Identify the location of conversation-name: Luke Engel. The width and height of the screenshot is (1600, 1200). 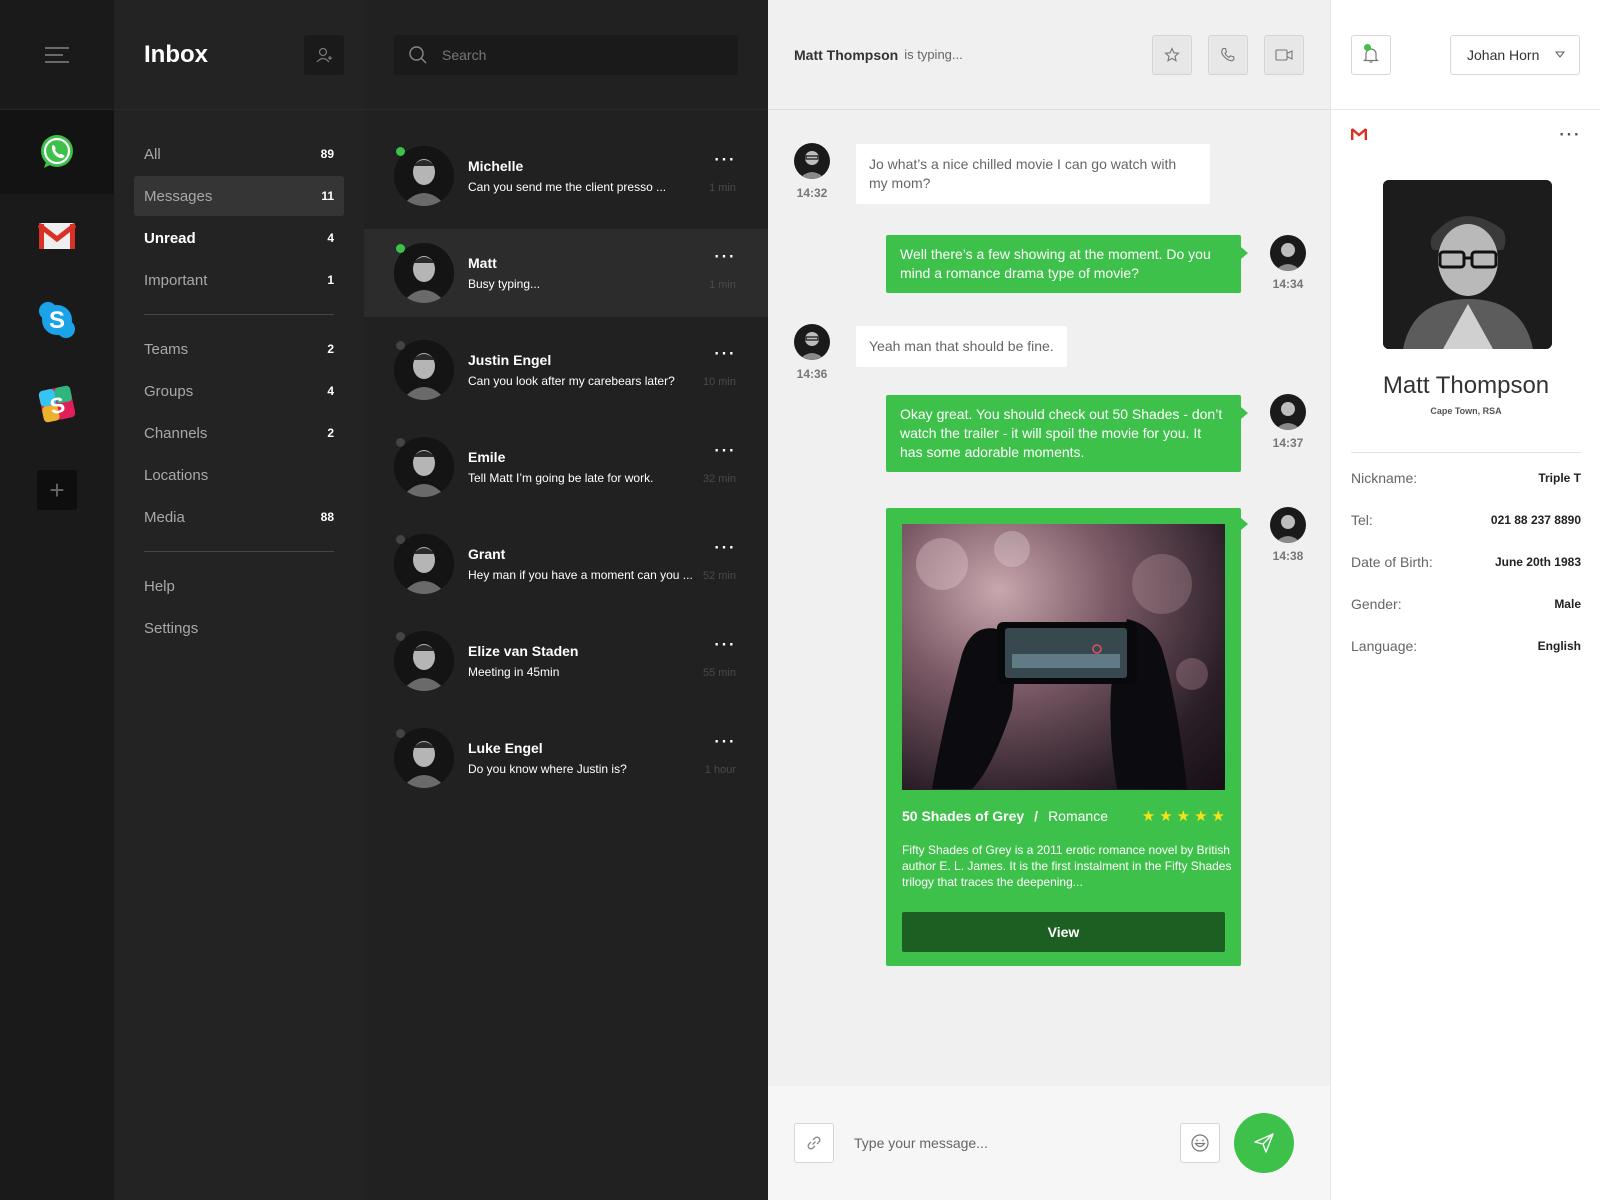
(505, 748).